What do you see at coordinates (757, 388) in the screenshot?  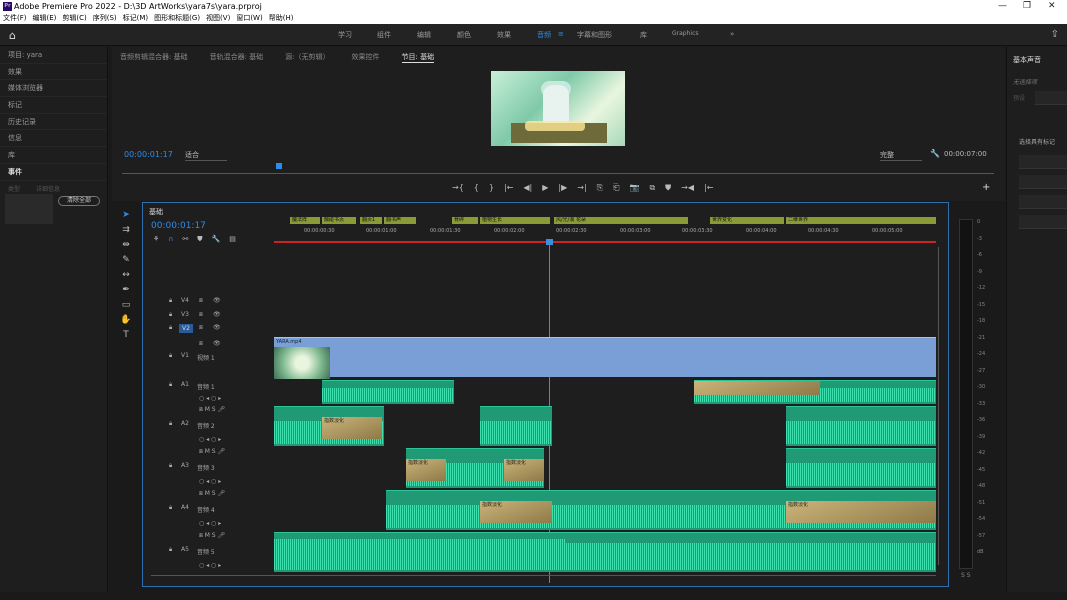 I see `crossfade-transition` at bounding box center [757, 388].